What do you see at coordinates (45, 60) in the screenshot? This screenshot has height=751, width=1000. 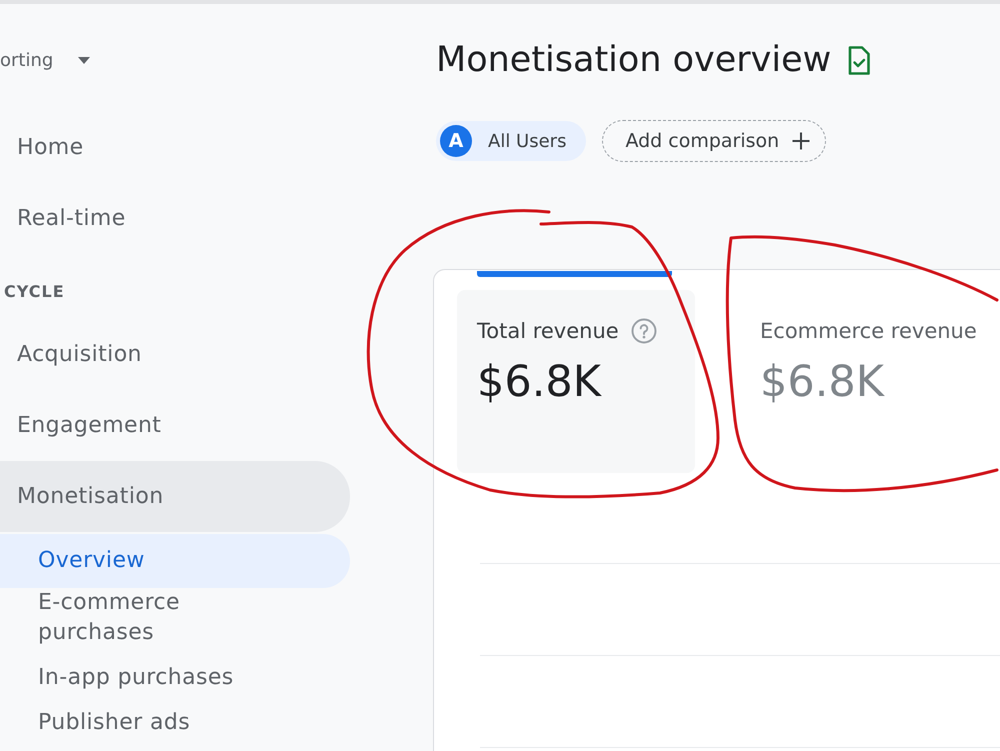 I see `report-dropdown: orting` at bounding box center [45, 60].